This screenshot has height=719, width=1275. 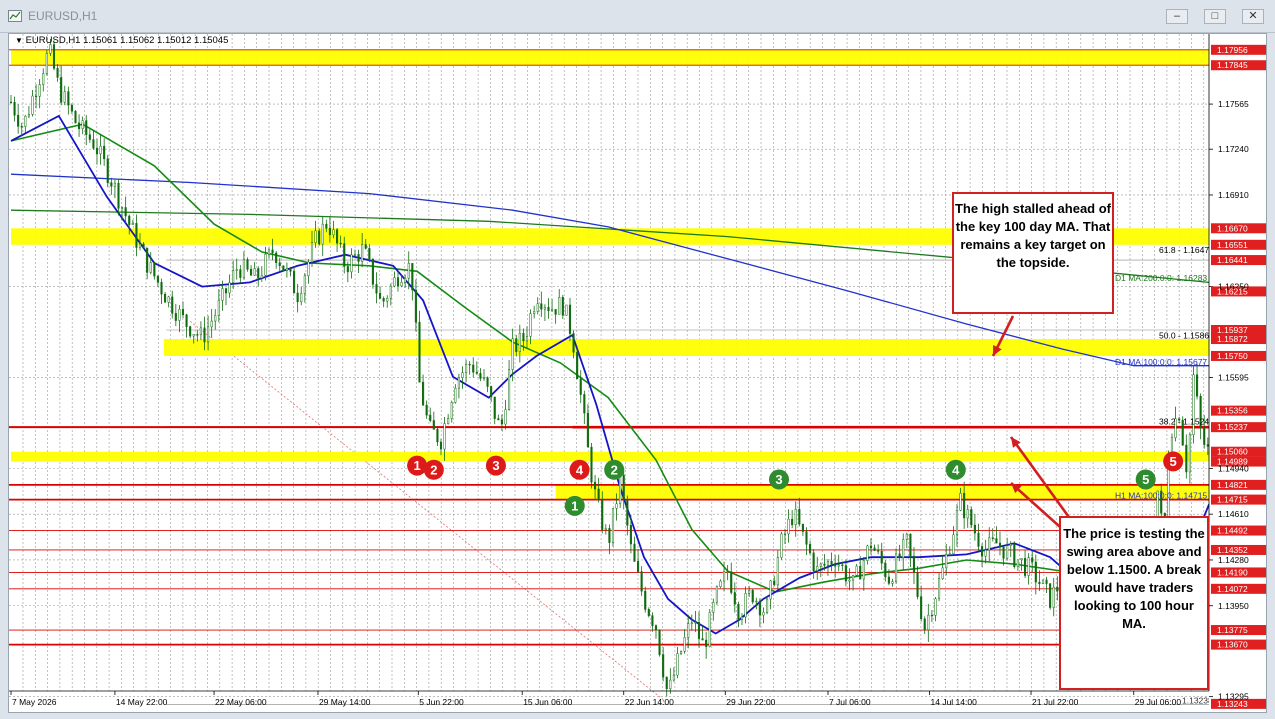 What do you see at coordinates (1145, 479) in the screenshot?
I see `swing-marker-label: 5` at bounding box center [1145, 479].